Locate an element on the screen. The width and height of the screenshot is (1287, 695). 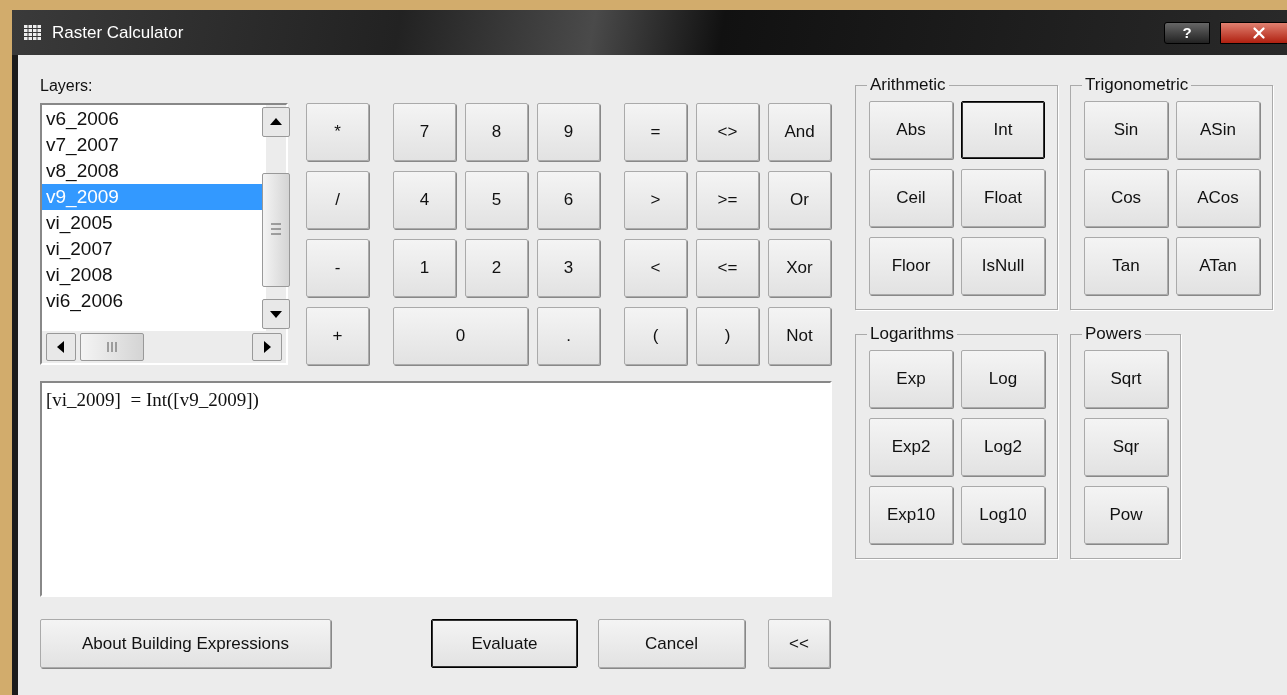
digit-key: 3 is located at coordinates (568, 268).